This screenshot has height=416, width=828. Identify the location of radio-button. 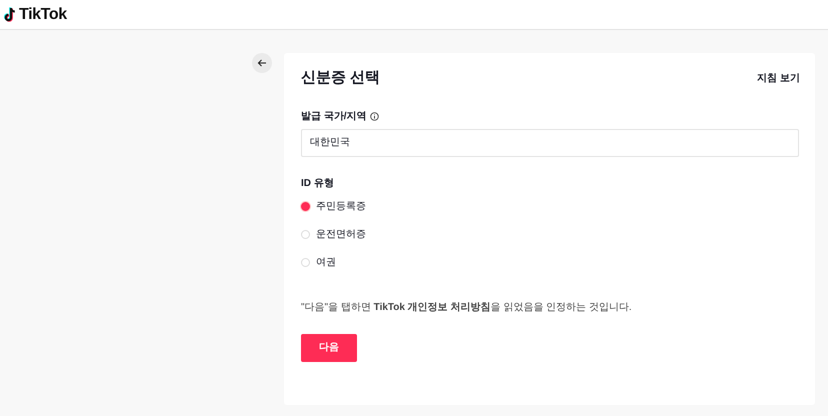
(305, 206).